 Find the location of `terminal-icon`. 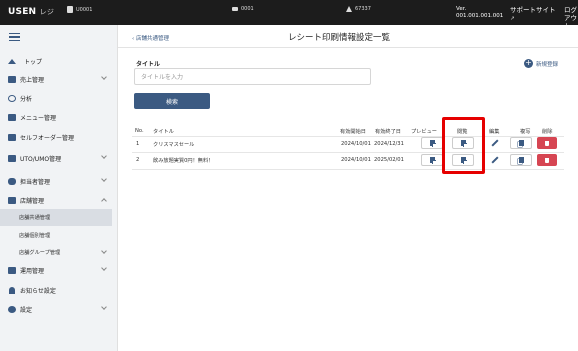

terminal-icon is located at coordinates (235, 9).